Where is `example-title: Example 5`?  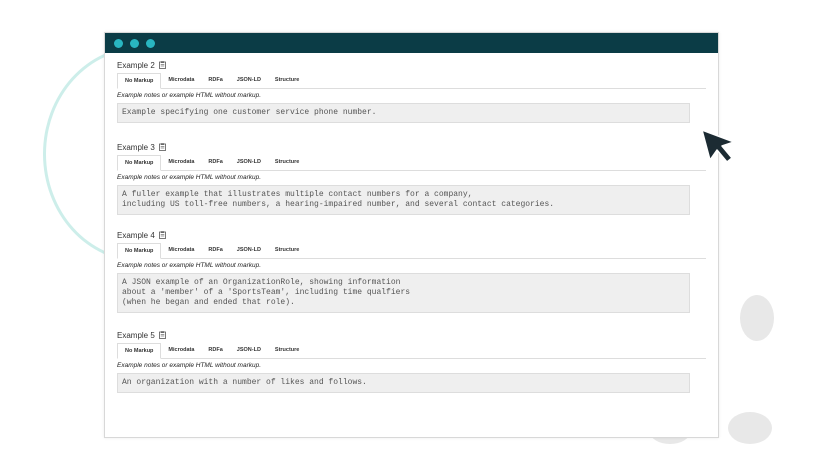
example-title: Example 5 is located at coordinates (411, 335).